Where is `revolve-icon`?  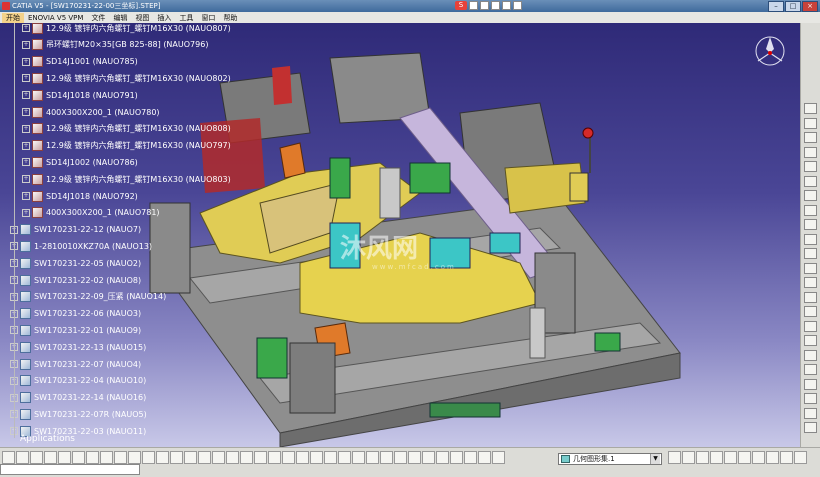
revolve-icon is located at coordinates (810, 195).